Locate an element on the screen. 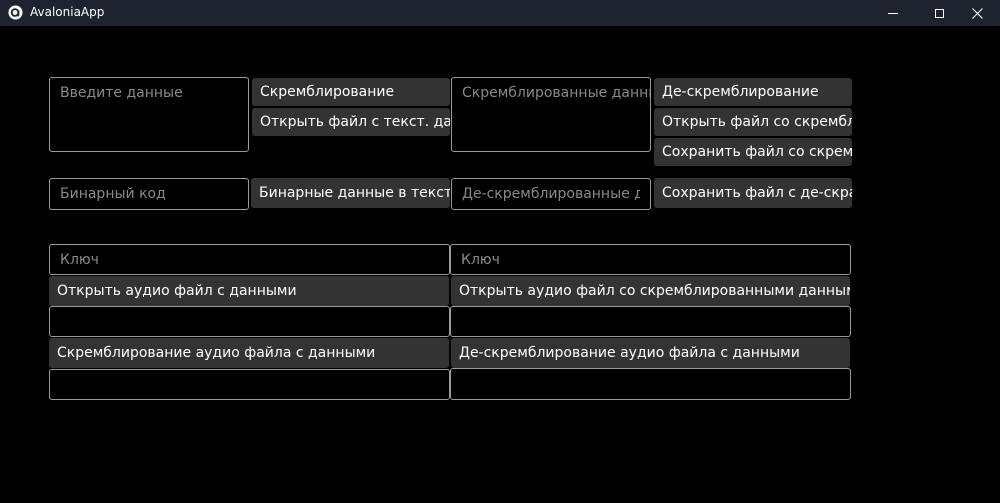 Image resolution: width=1000 pixels, height=503 pixels. save-scrambled-file-button: Сохранить файл со скрем( is located at coordinates (753, 152).